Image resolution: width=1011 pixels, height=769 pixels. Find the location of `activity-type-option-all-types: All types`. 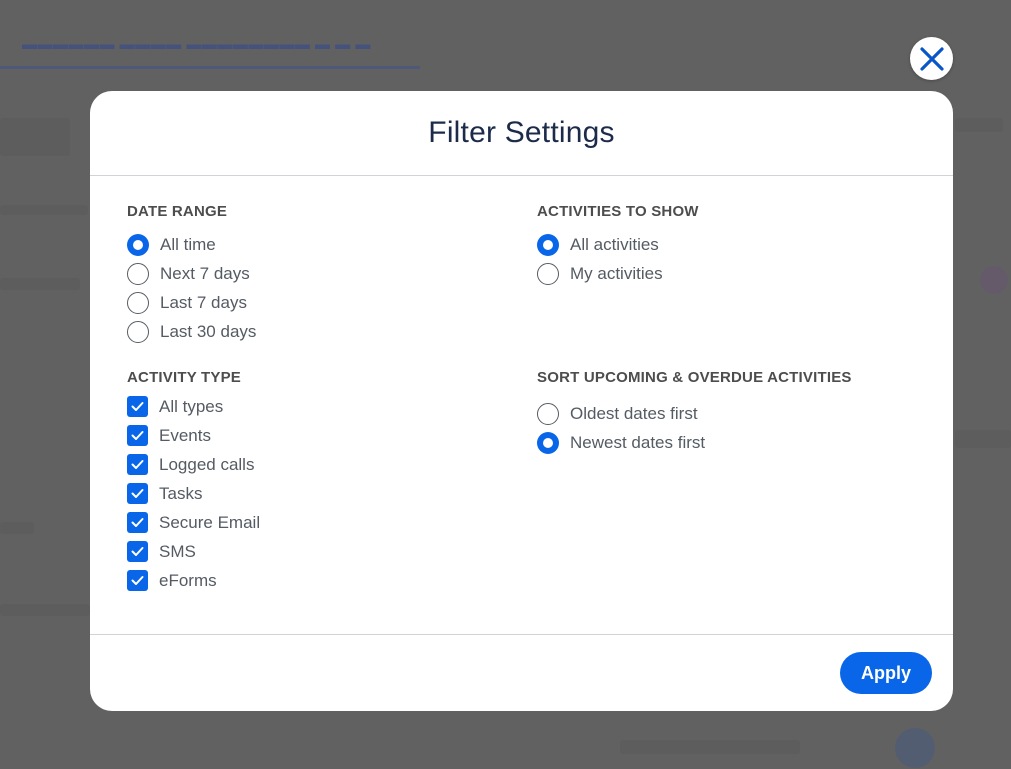

activity-type-option-all-types: All types is located at coordinates (193, 406).